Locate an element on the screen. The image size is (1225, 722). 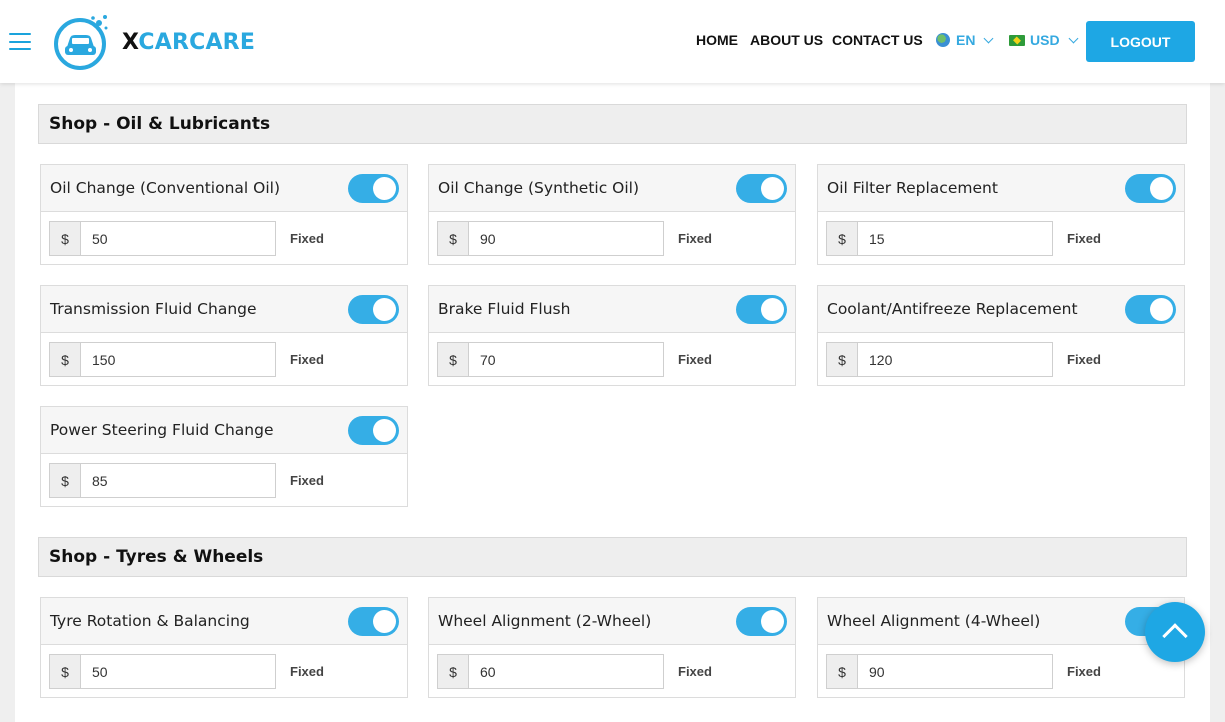
language-selector: EN is located at coordinates (965, 40).